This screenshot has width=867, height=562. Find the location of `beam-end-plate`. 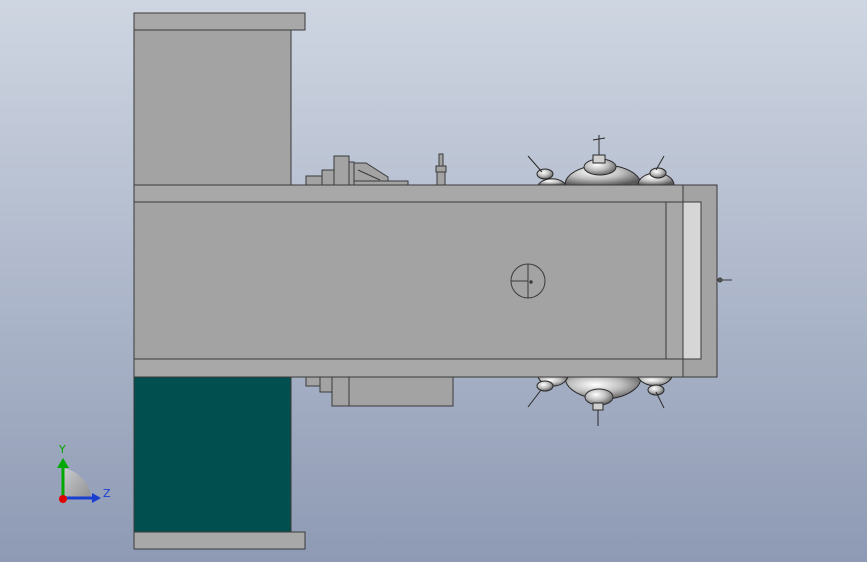

beam-end-plate is located at coordinates (674, 280).